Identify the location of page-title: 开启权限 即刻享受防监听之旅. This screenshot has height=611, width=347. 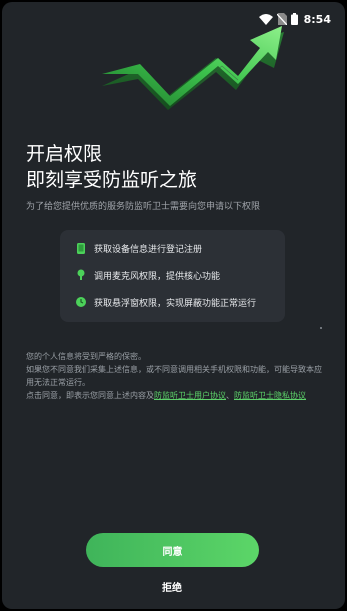
(111, 167).